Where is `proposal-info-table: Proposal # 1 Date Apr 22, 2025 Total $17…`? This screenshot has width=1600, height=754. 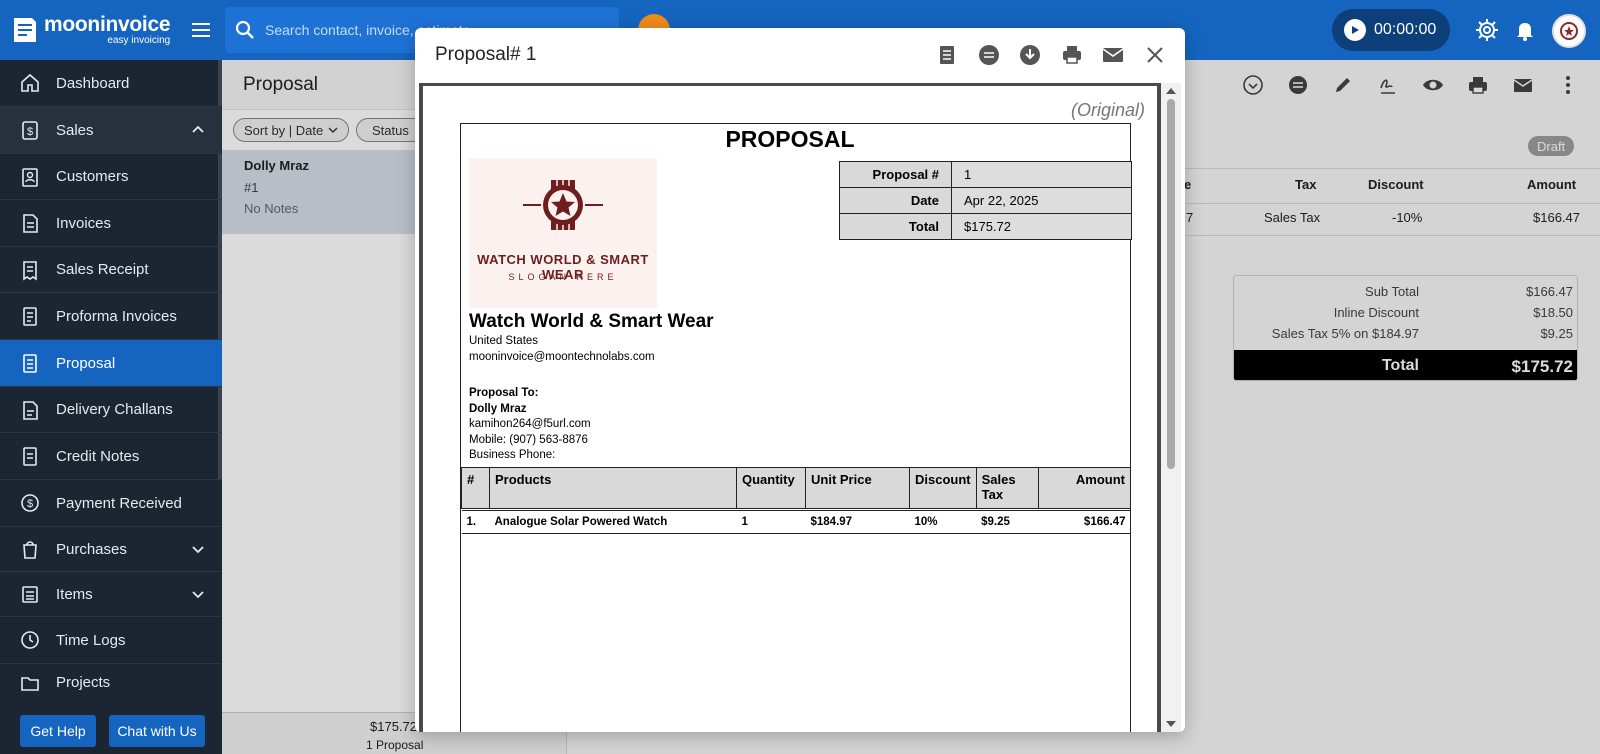 proposal-info-table: Proposal # 1 Date Apr 22, 2025 Total $17… is located at coordinates (985, 200).